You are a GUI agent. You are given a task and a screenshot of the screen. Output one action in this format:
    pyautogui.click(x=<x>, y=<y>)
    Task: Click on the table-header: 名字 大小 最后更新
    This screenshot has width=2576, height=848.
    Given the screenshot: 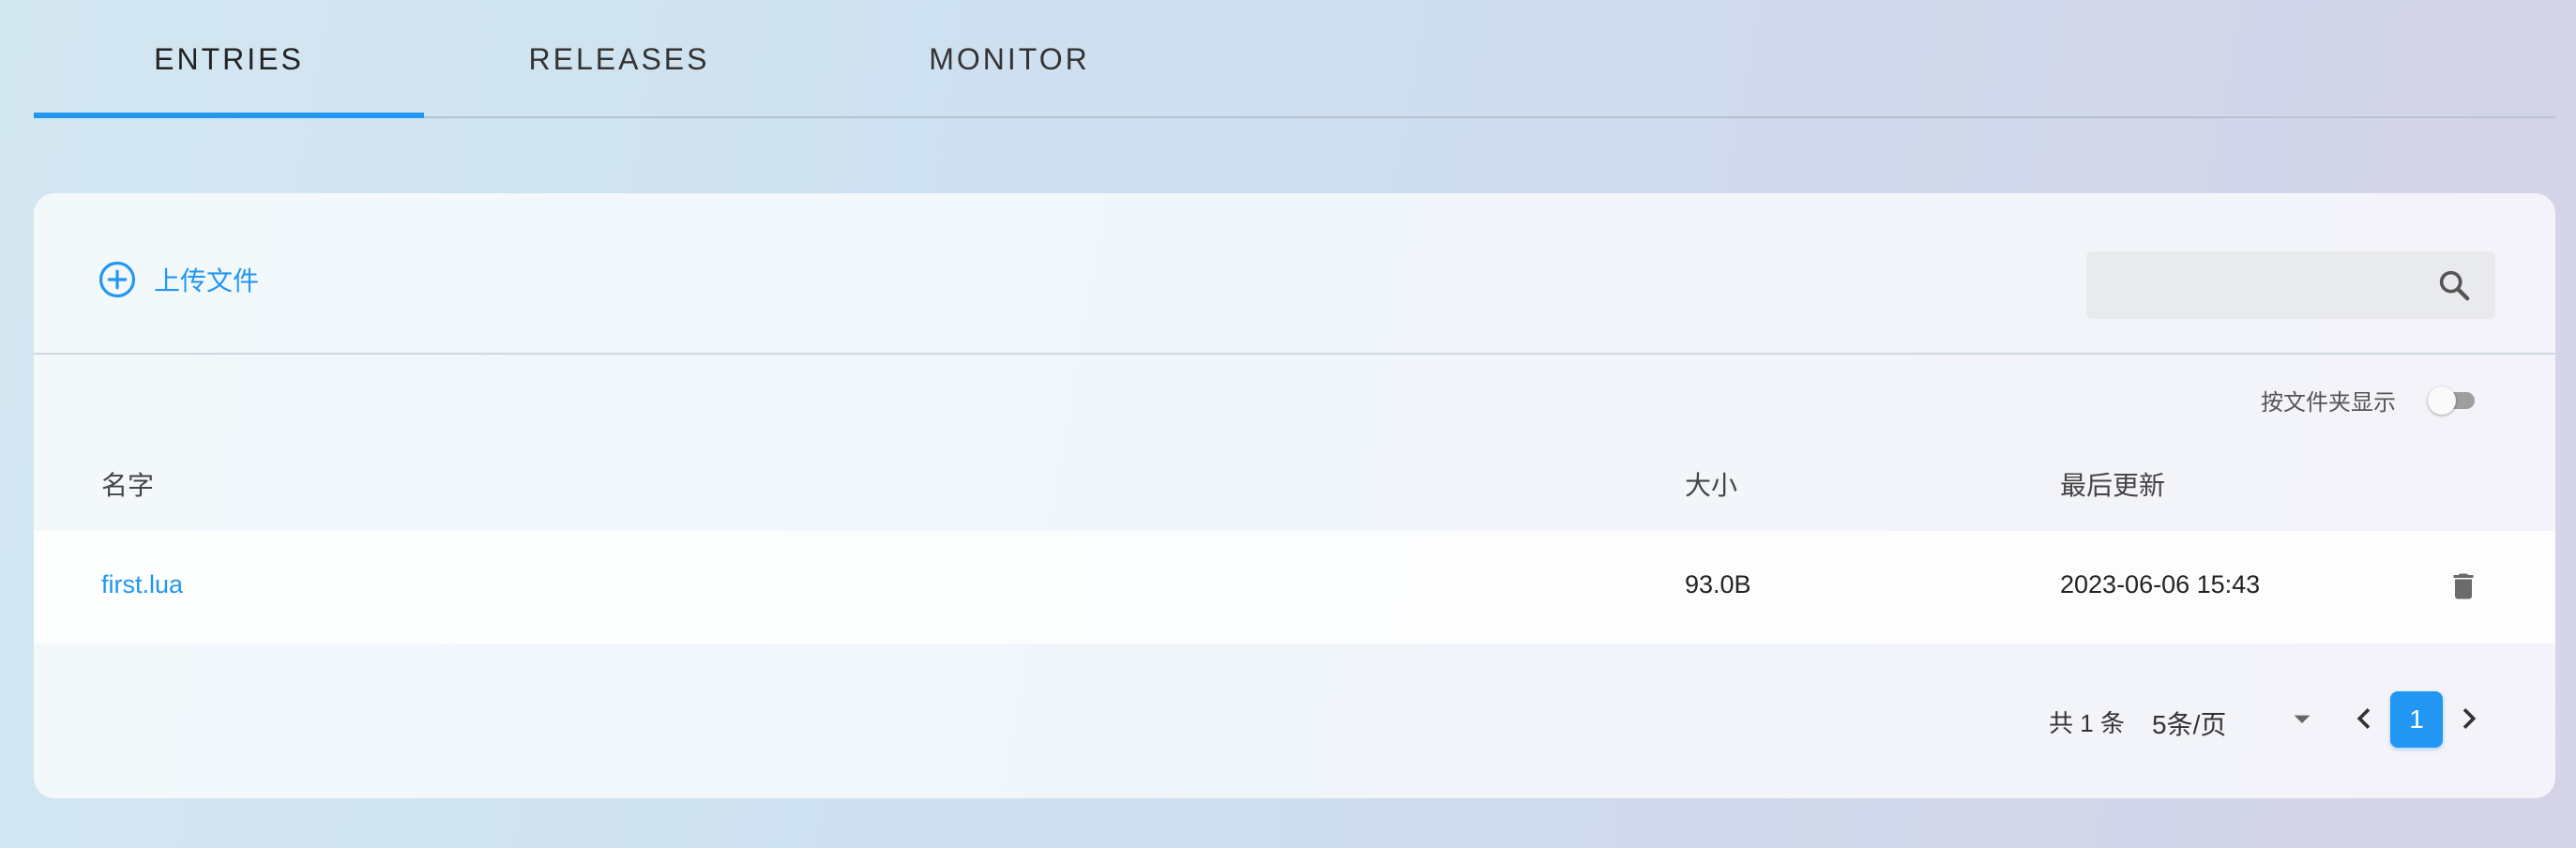 What is the action you would take?
    pyautogui.click(x=1294, y=484)
    